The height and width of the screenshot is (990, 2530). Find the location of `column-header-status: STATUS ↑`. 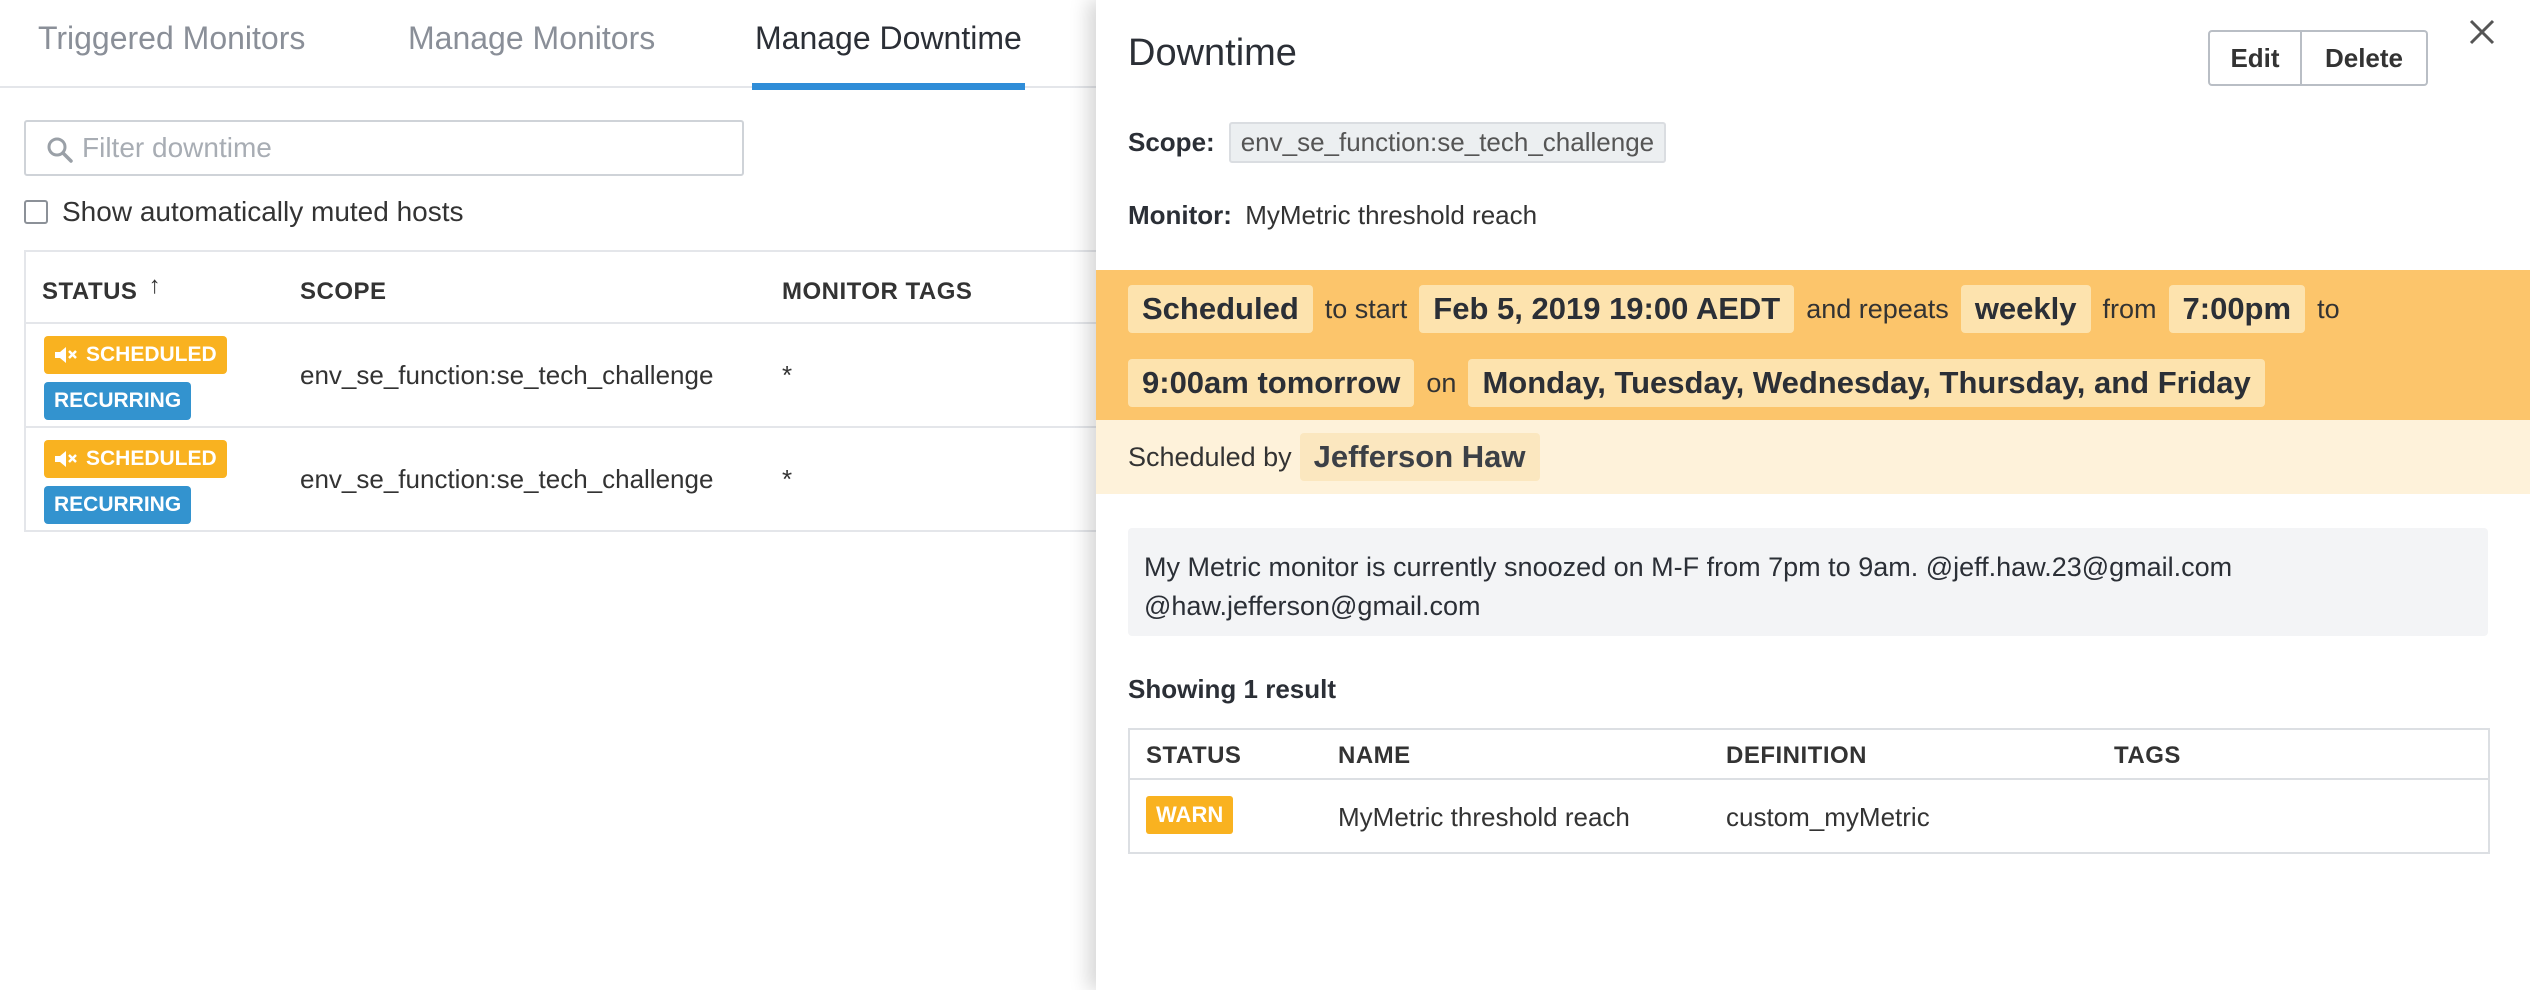

column-header-status: STATUS ↑ is located at coordinates (101, 289).